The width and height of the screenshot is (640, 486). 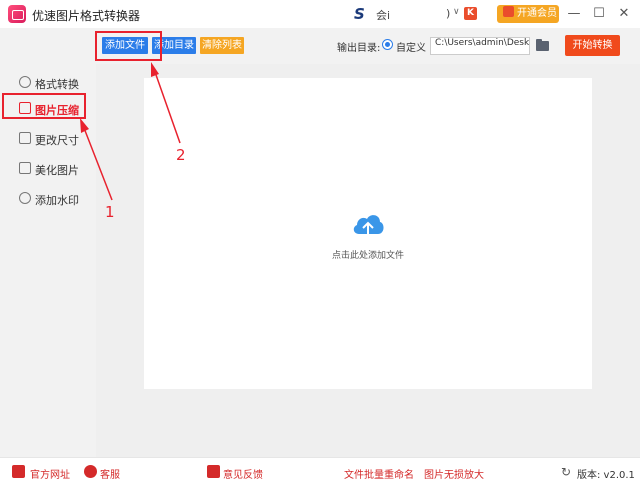 I want to click on sidebar-item-beautify: 美化图片, so click(x=48, y=169).